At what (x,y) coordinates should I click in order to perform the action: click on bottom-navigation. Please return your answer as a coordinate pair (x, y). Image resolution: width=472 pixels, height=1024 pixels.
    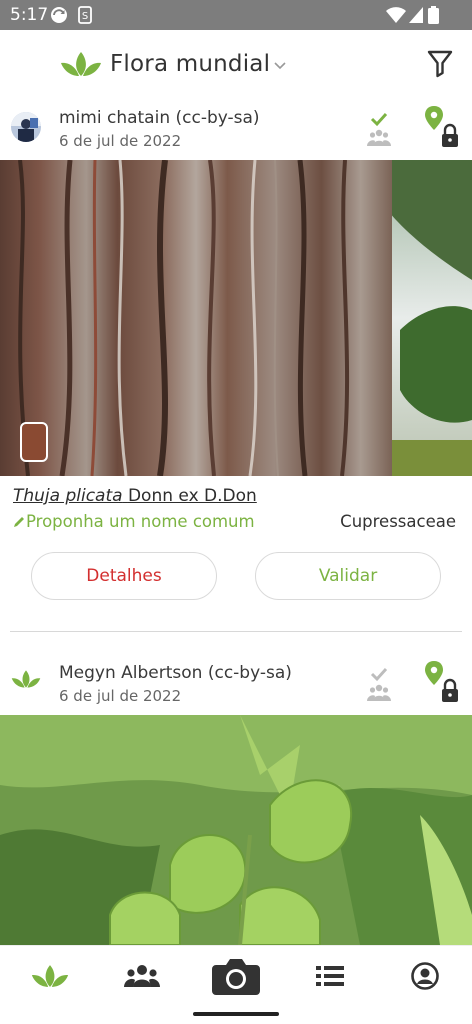
    Looking at the image, I should click on (236, 975).